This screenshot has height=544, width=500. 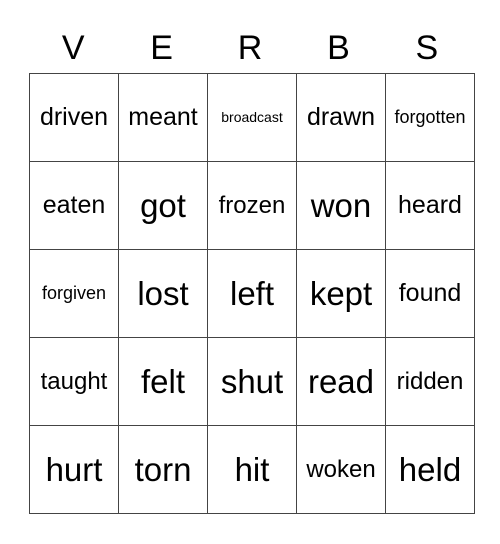 I want to click on grid-row: driven meant broadcast drawn forgotten, so click(x=252, y=117).